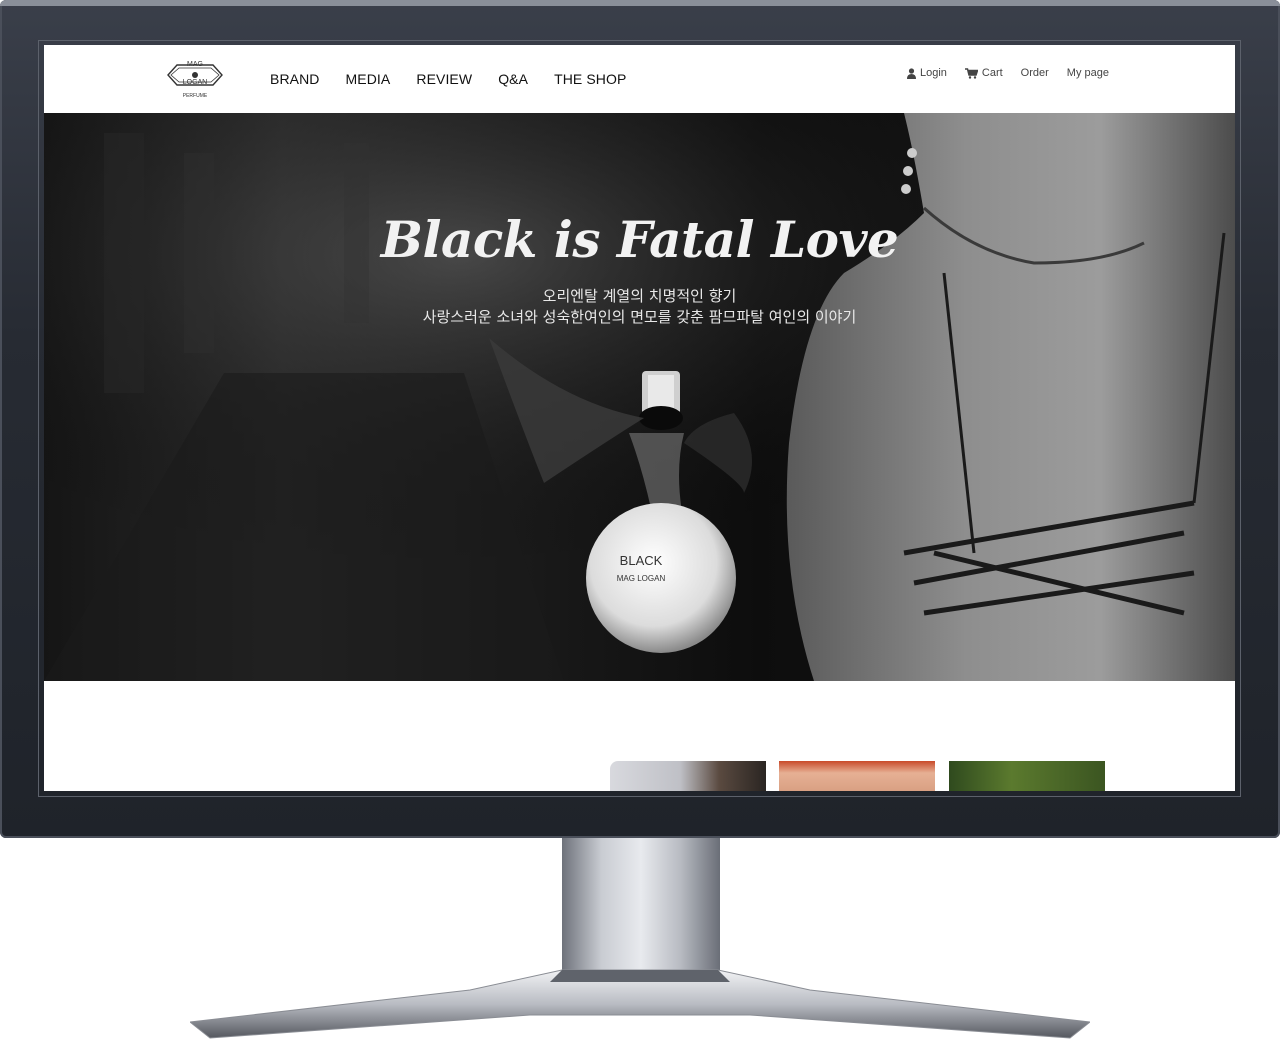 This screenshot has height=1052, width=1280. I want to click on user-icon, so click(911, 73).